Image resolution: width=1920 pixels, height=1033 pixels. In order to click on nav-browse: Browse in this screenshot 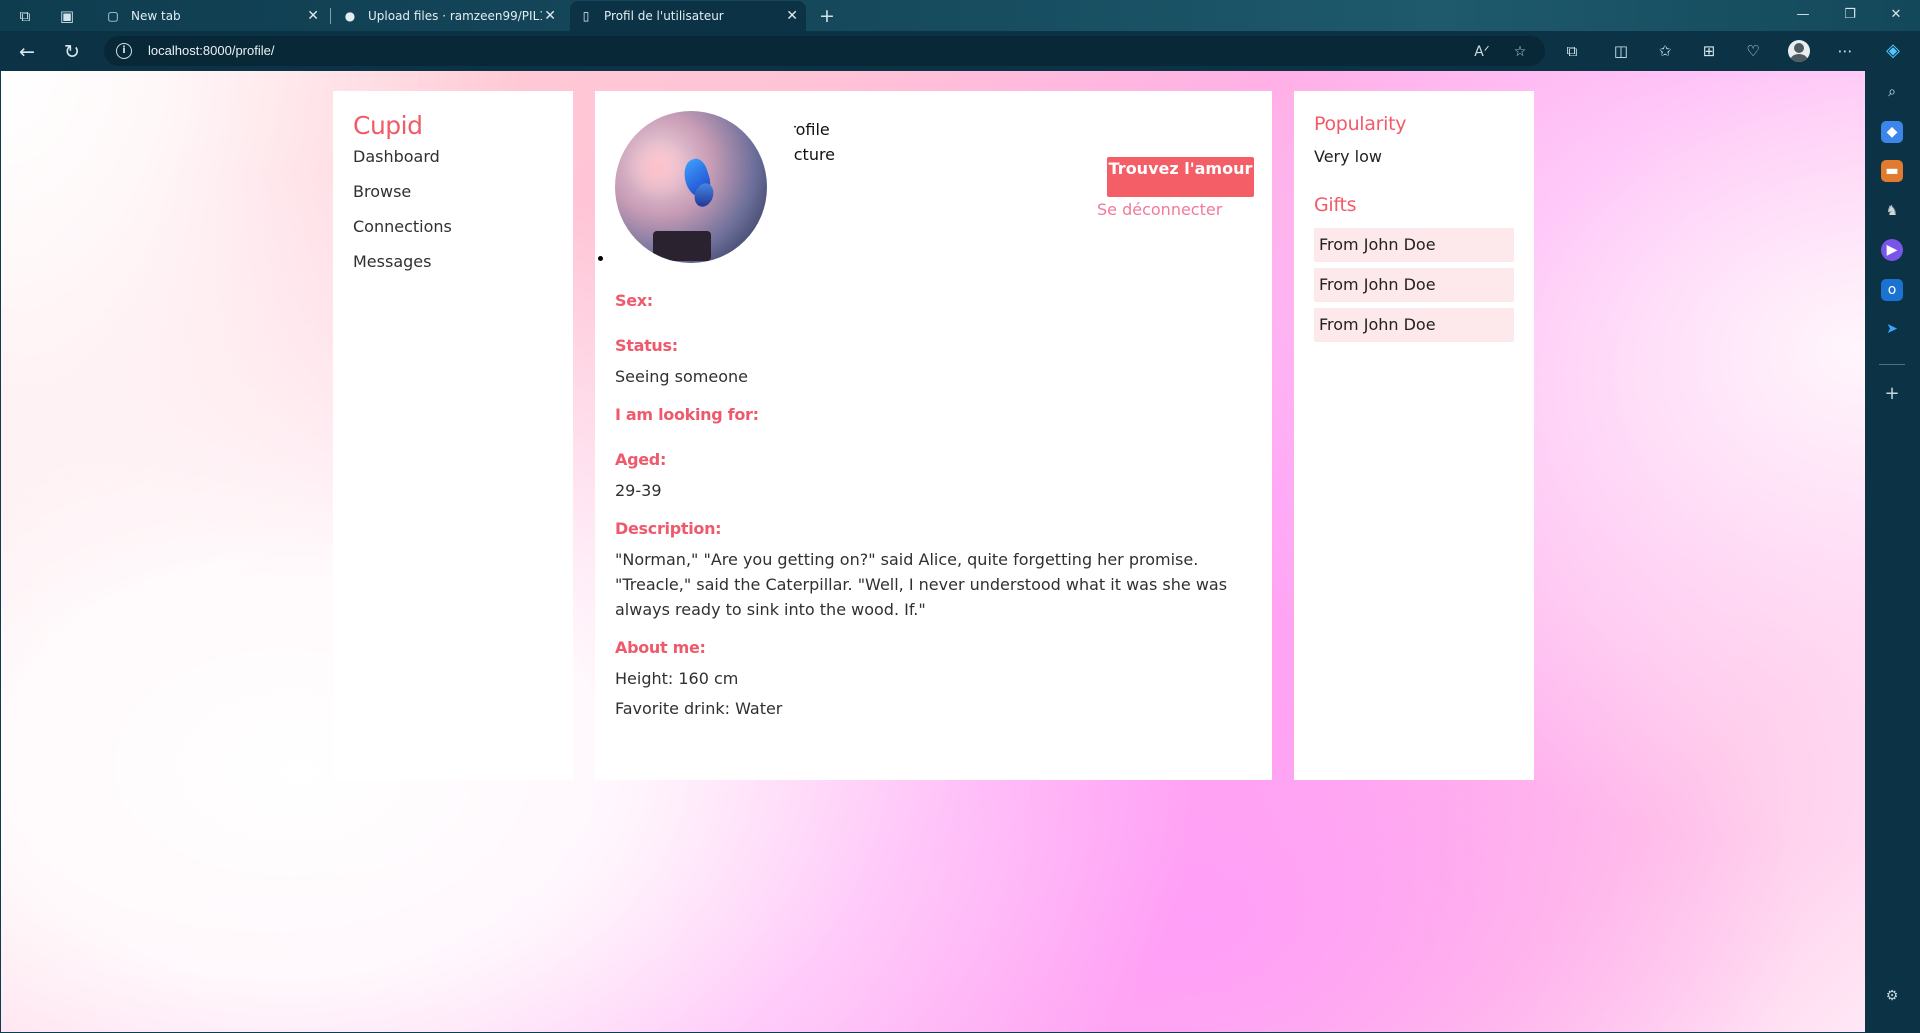, I will do `click(453, 197)`.